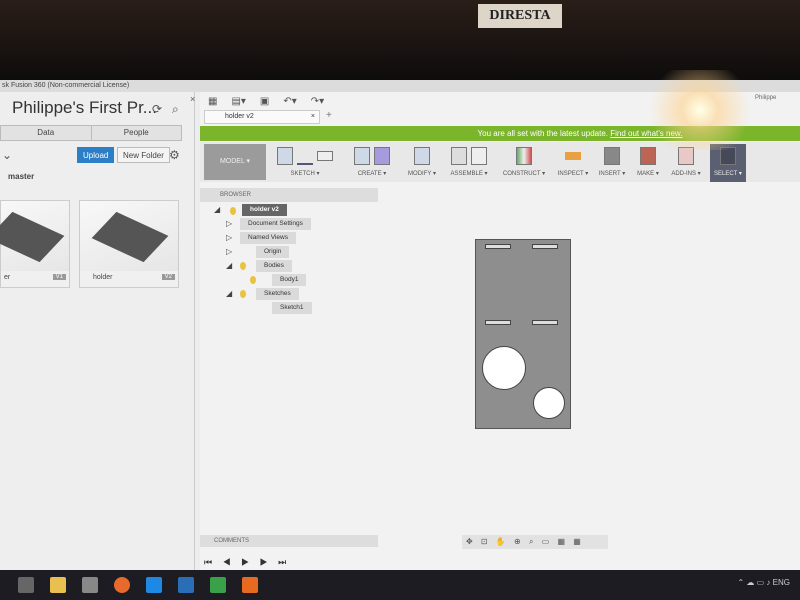 The width and height of the screenshot is (800, 600). Describe the element at coordinates (238, 101) in the screenshot. I see `file-icon: ▤▾` at that location.